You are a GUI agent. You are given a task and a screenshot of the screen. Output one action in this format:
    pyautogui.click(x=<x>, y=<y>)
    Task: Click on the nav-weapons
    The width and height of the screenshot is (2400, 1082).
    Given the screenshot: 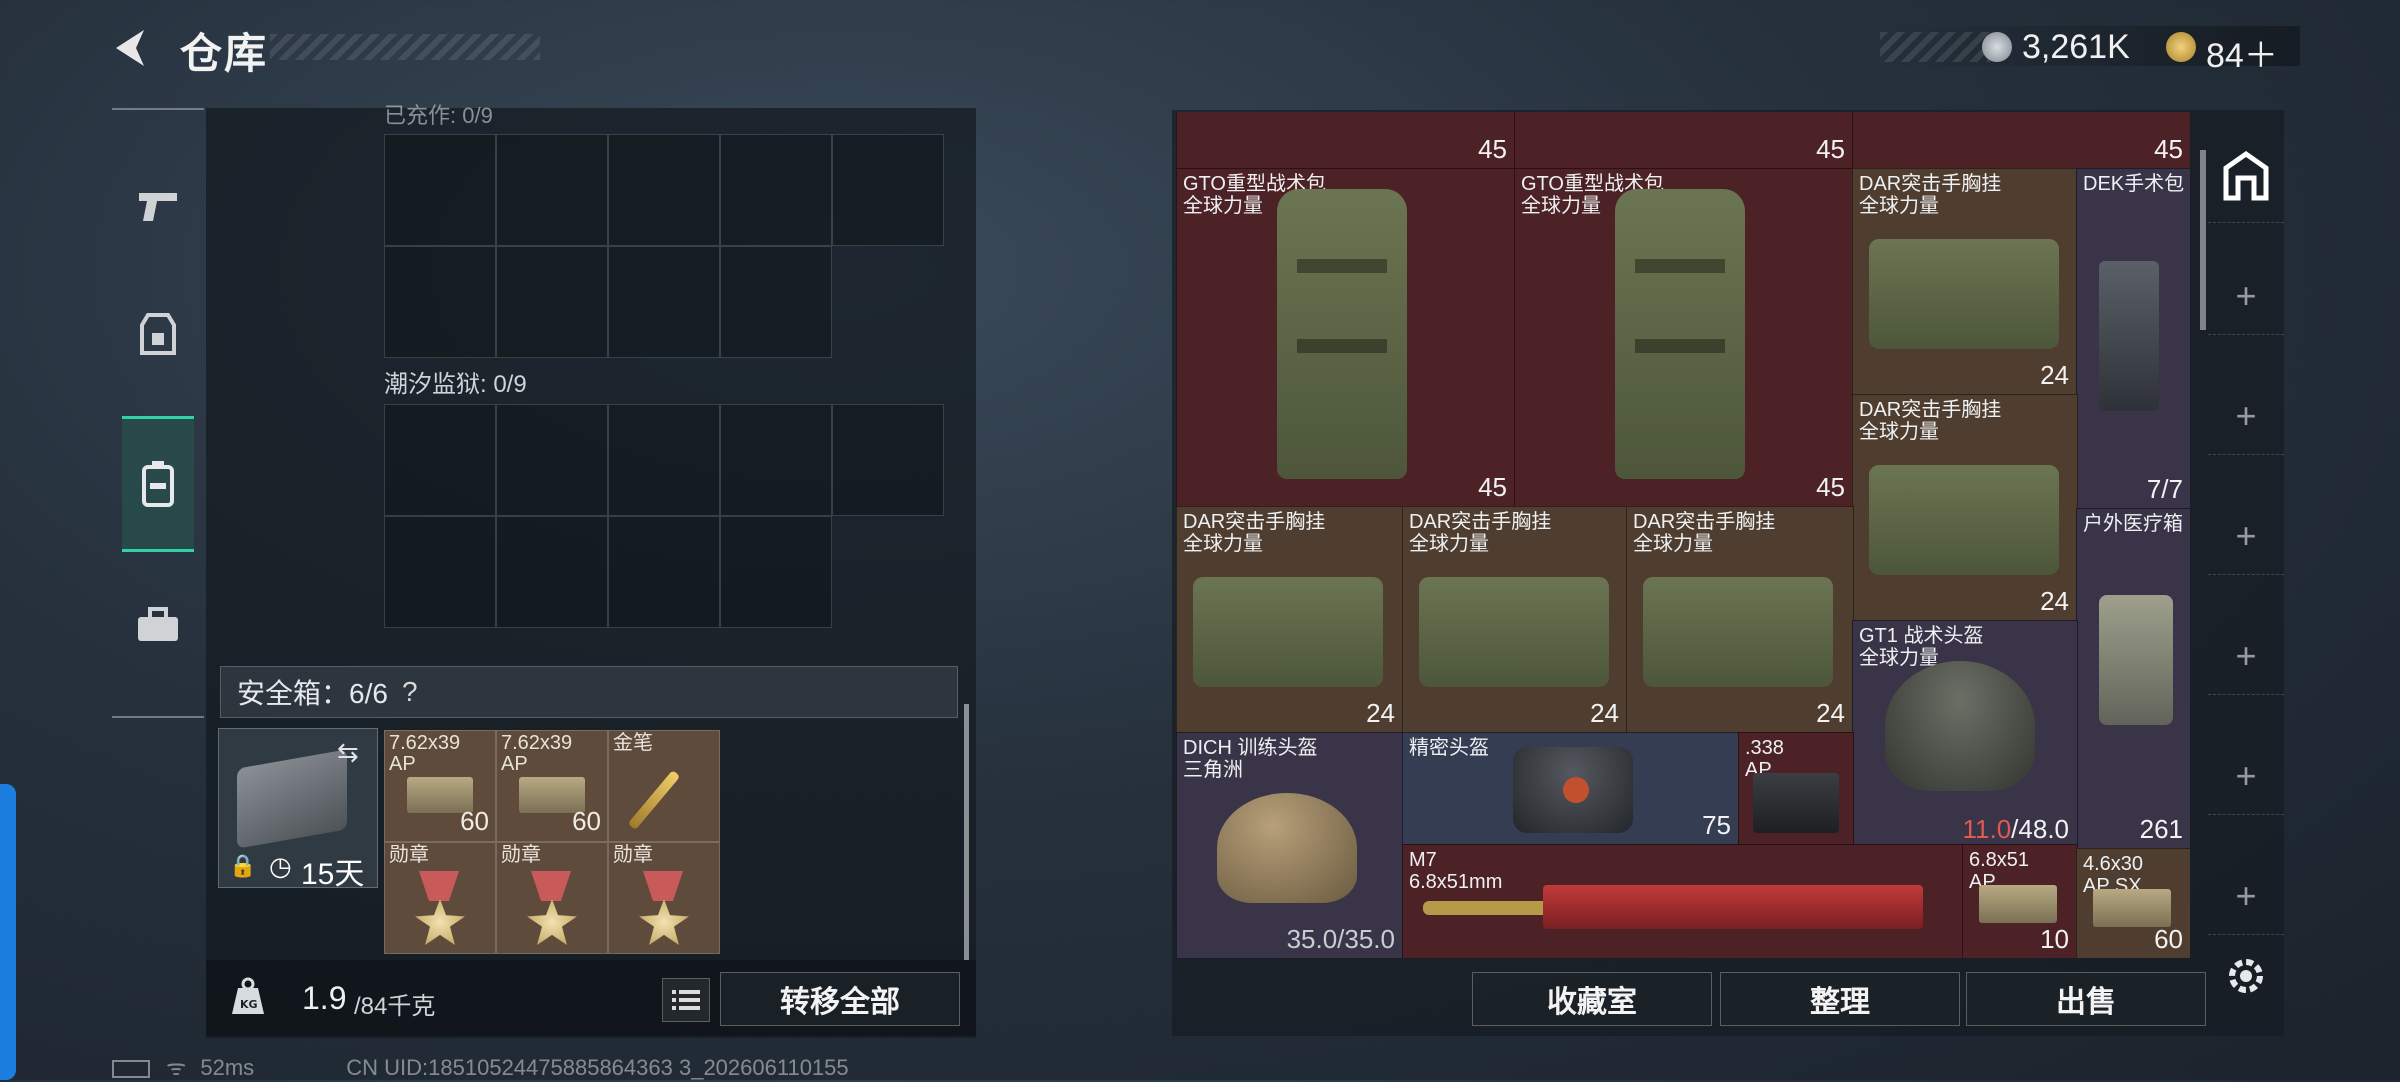 What is the action you would take?
    pyautogui.click(x=158, y=205)
    